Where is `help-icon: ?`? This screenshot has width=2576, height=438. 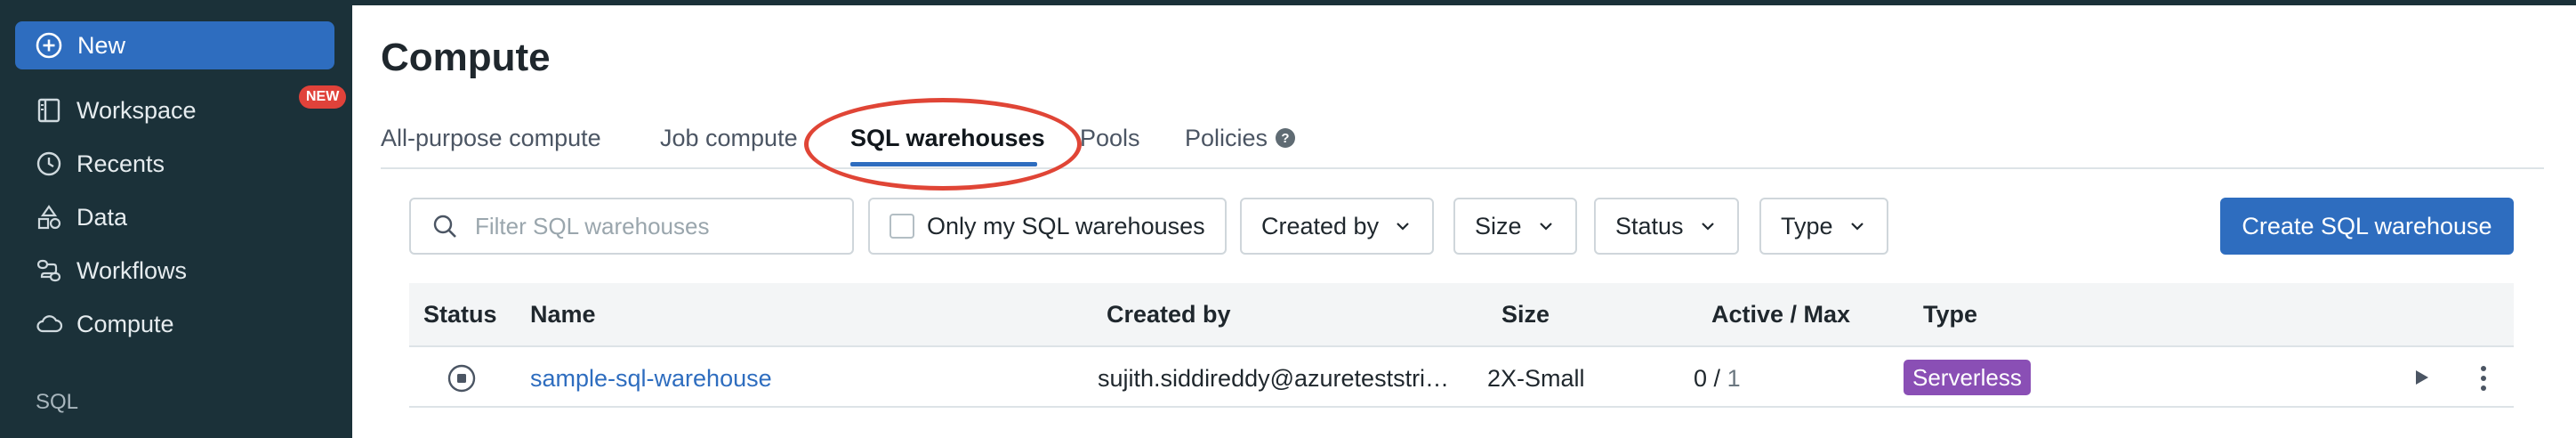
help-icon: ? is located at coordinates (1285, 138).